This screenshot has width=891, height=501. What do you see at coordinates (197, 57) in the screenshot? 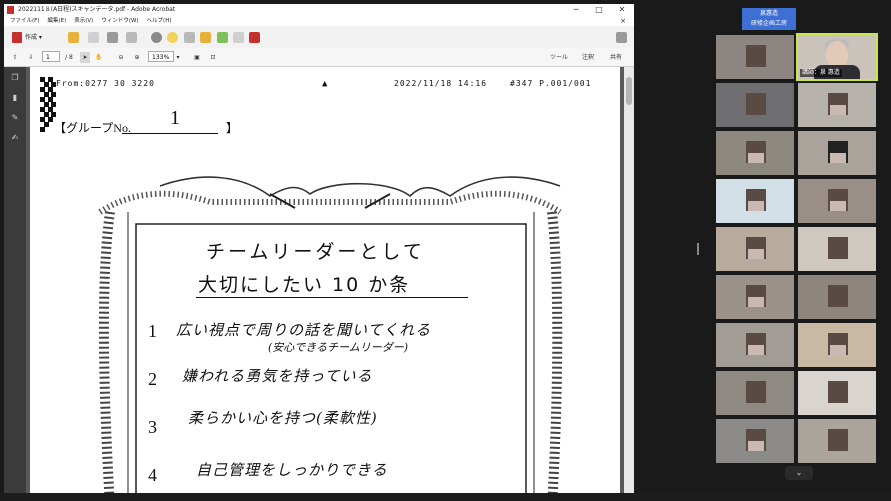
I see `fit-page-icon: ▣` at bounding box center [197, 57].